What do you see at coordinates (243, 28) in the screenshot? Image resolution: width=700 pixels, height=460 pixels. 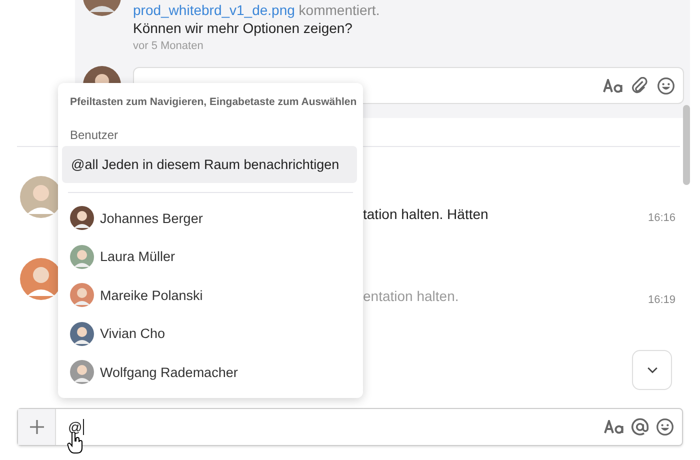 I see `comment-text: Können wir mehr Optionen zeigen?` at bounding box center [243, 28].